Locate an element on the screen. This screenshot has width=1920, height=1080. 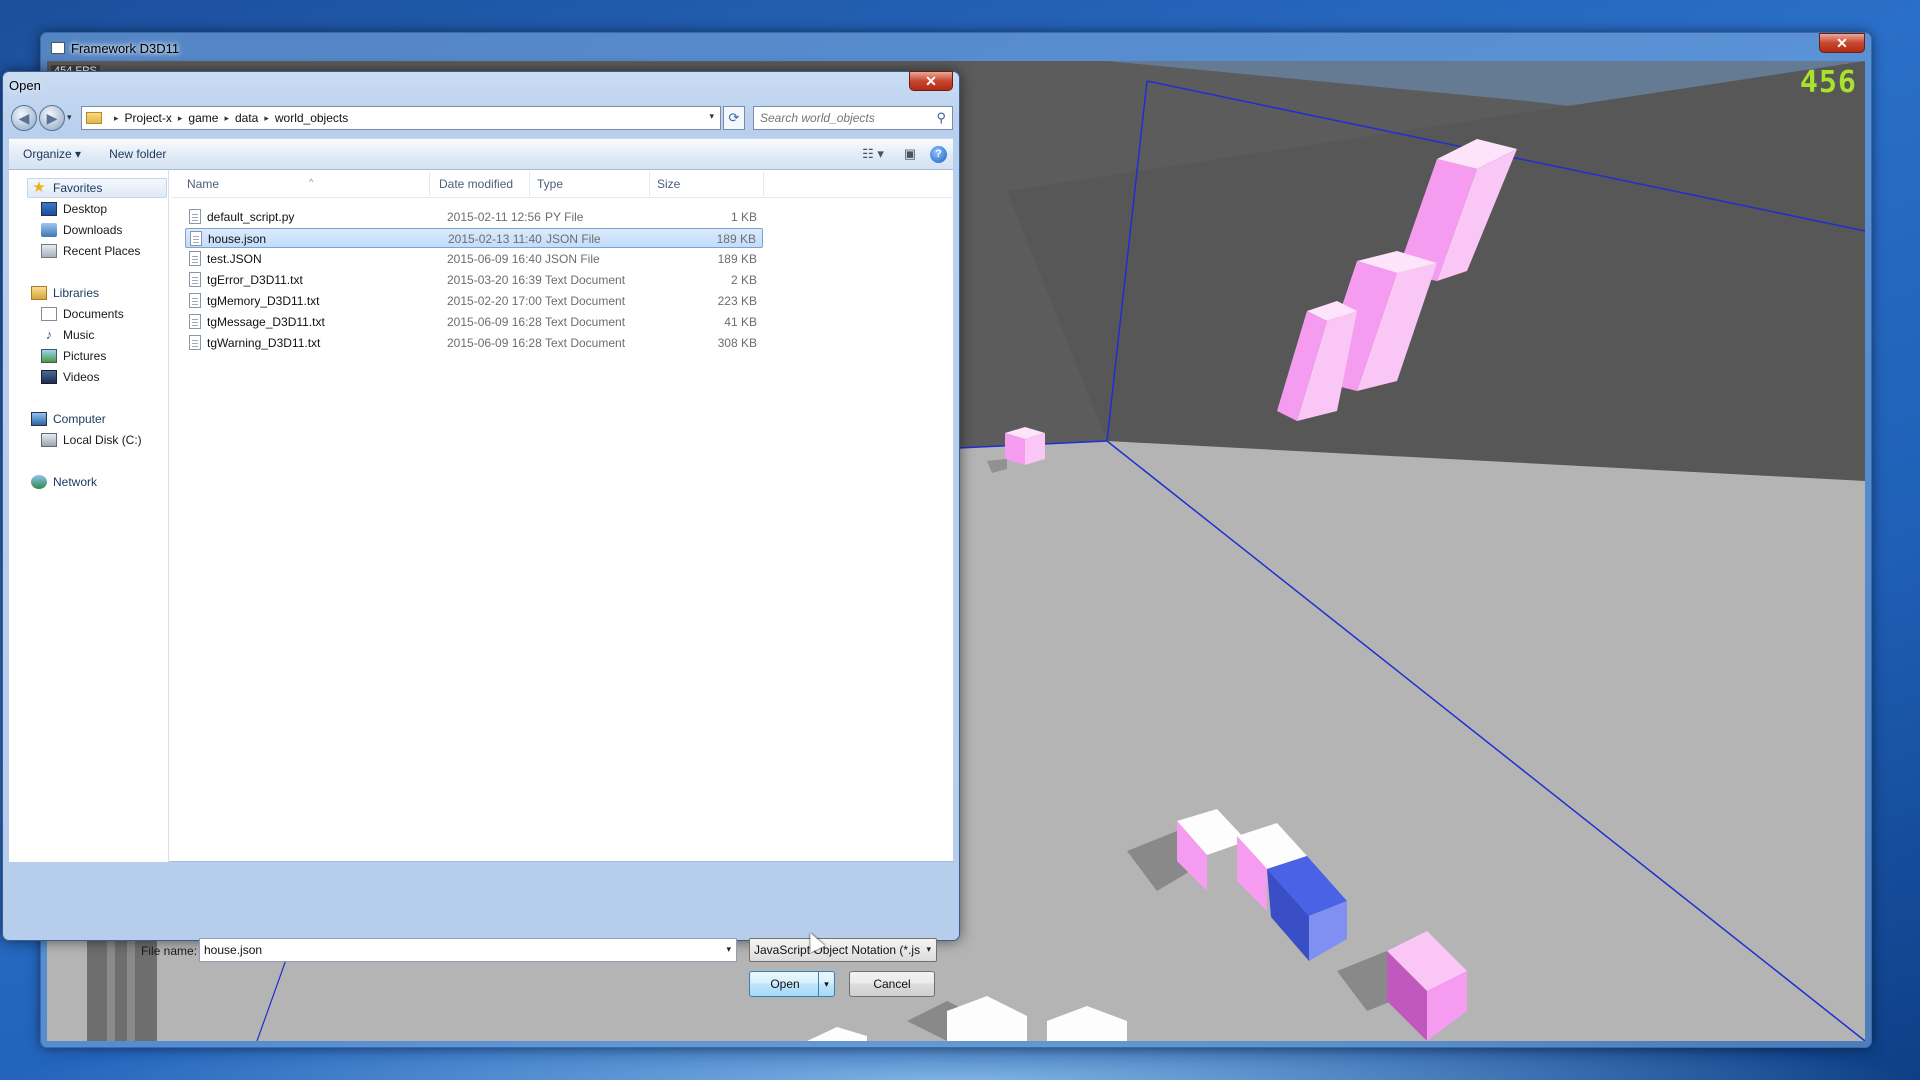
dialog-title: Open is located at coordinates (25, 85).